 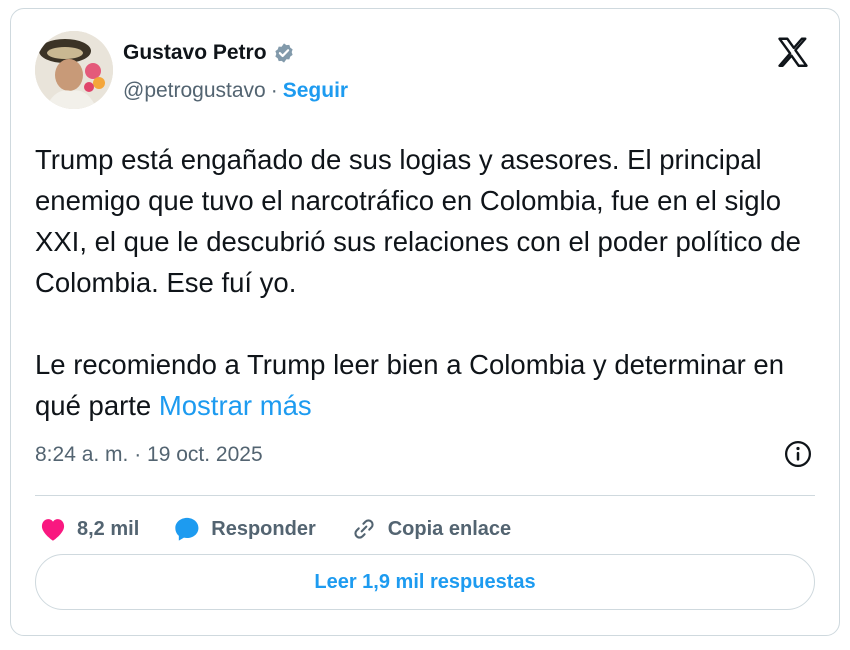 What do you see at coordinates (425, 71) in the screenshot?
I see `tweet-header: Gustavo Petro @petrogustavo · Seguir` at bounding box center [425, 71].